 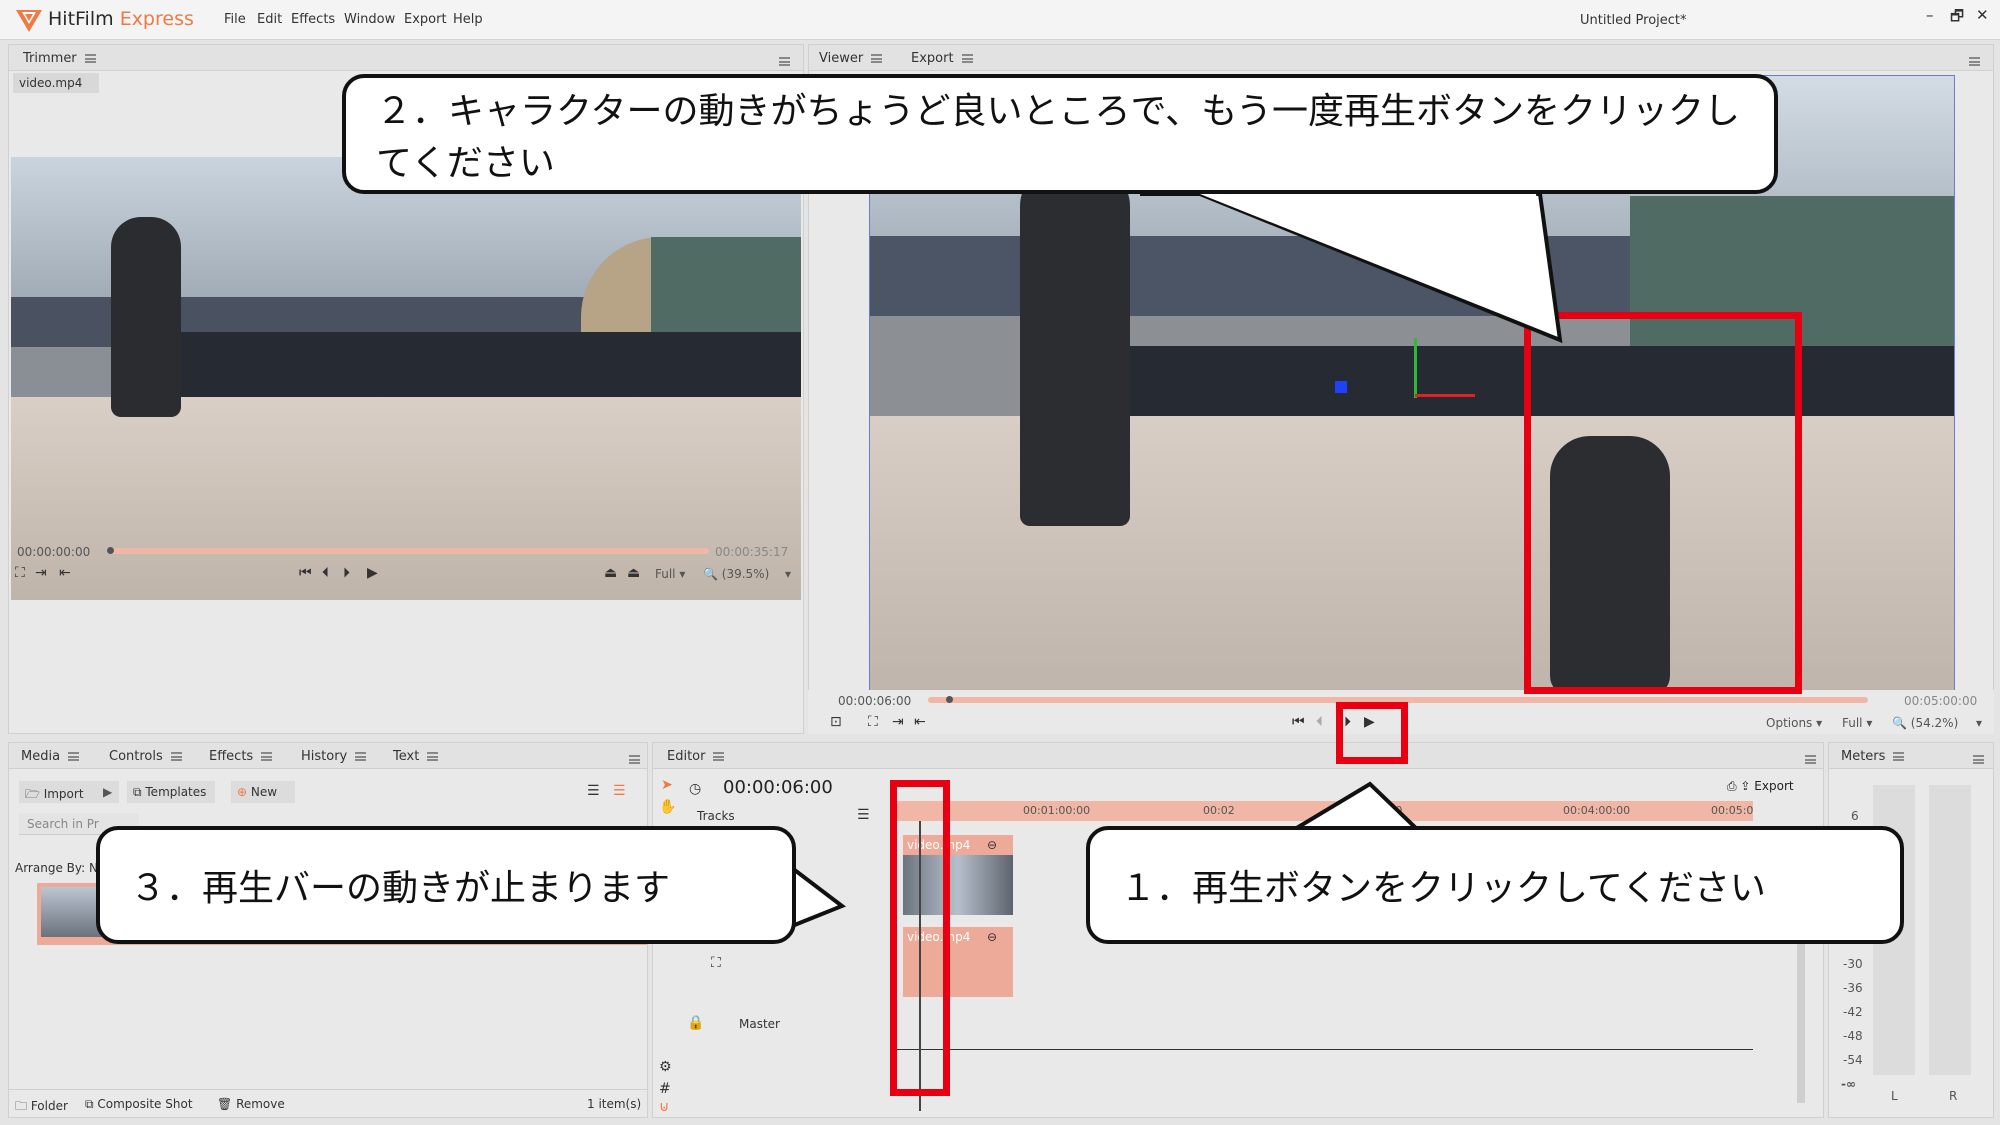 I want to click on vertical-scrollbar, so click(x=1801, y=1023).